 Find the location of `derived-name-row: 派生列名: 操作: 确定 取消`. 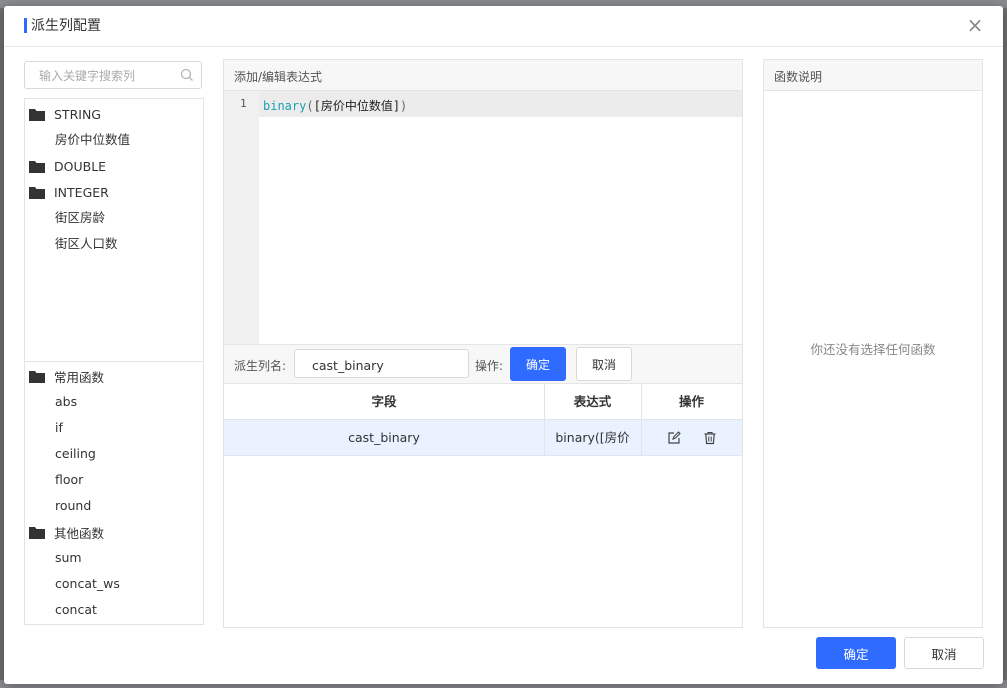

derived-name-row: 派生列名: 操作: 确定 取消 is located at coordinates (483, 364).